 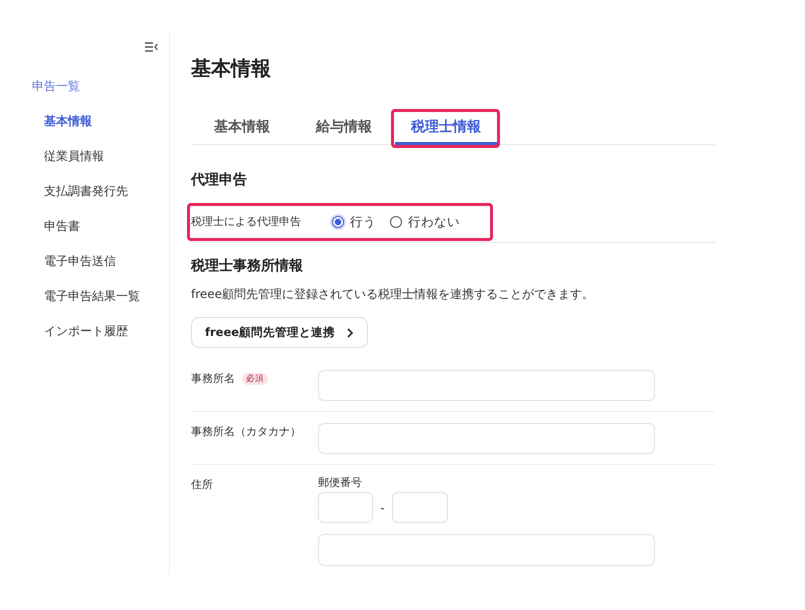 I want to click on postal-code-label: 郵便番号, so click(x=340, y=483).